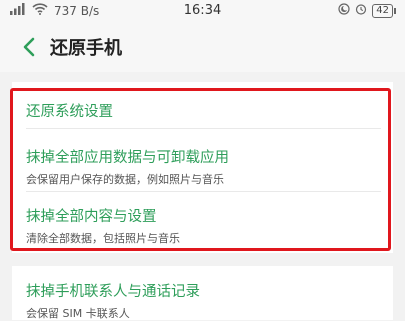  I want to click on chevron-left-icon, so click(29, 47).